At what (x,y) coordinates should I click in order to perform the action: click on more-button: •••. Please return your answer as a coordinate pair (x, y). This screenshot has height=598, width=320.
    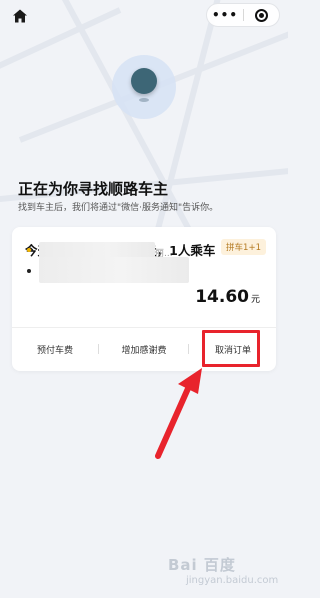
    Looking at the image, I should click on (225, 15).